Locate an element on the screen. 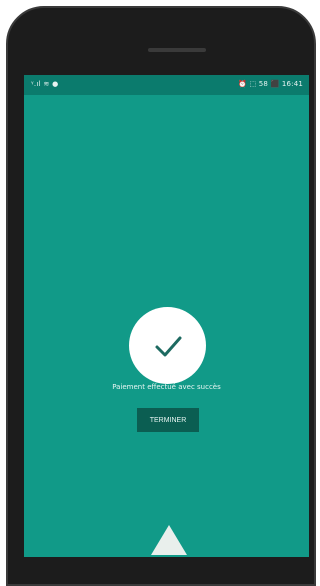 Image resolution: width=320 pixels, height=586 pixels. phone-speaker is located at coordinates (177, 50).